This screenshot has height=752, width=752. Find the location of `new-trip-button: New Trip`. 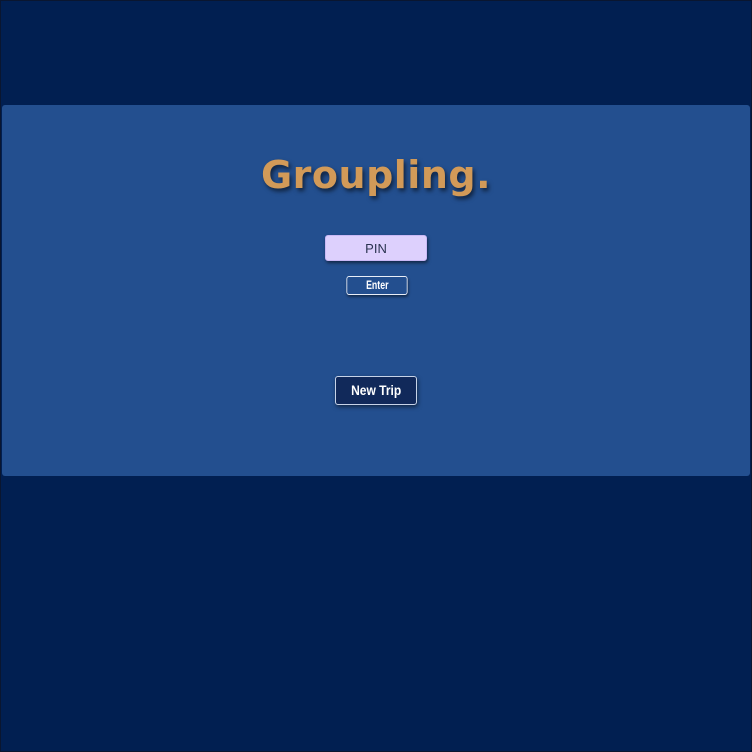

new-trip-button: New Trip is located at coordinates (376, 390).